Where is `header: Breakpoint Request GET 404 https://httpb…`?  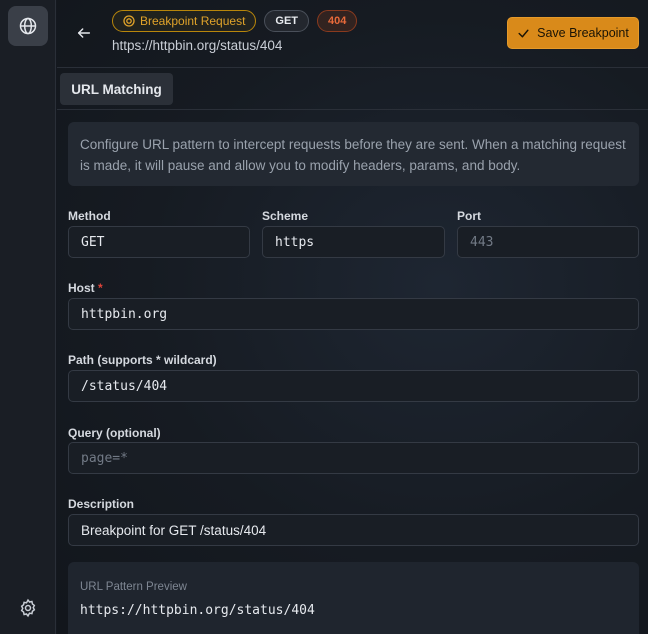
header: Breakpoint Request GET 404 https://httpb… is located at coordinates (352, 34).